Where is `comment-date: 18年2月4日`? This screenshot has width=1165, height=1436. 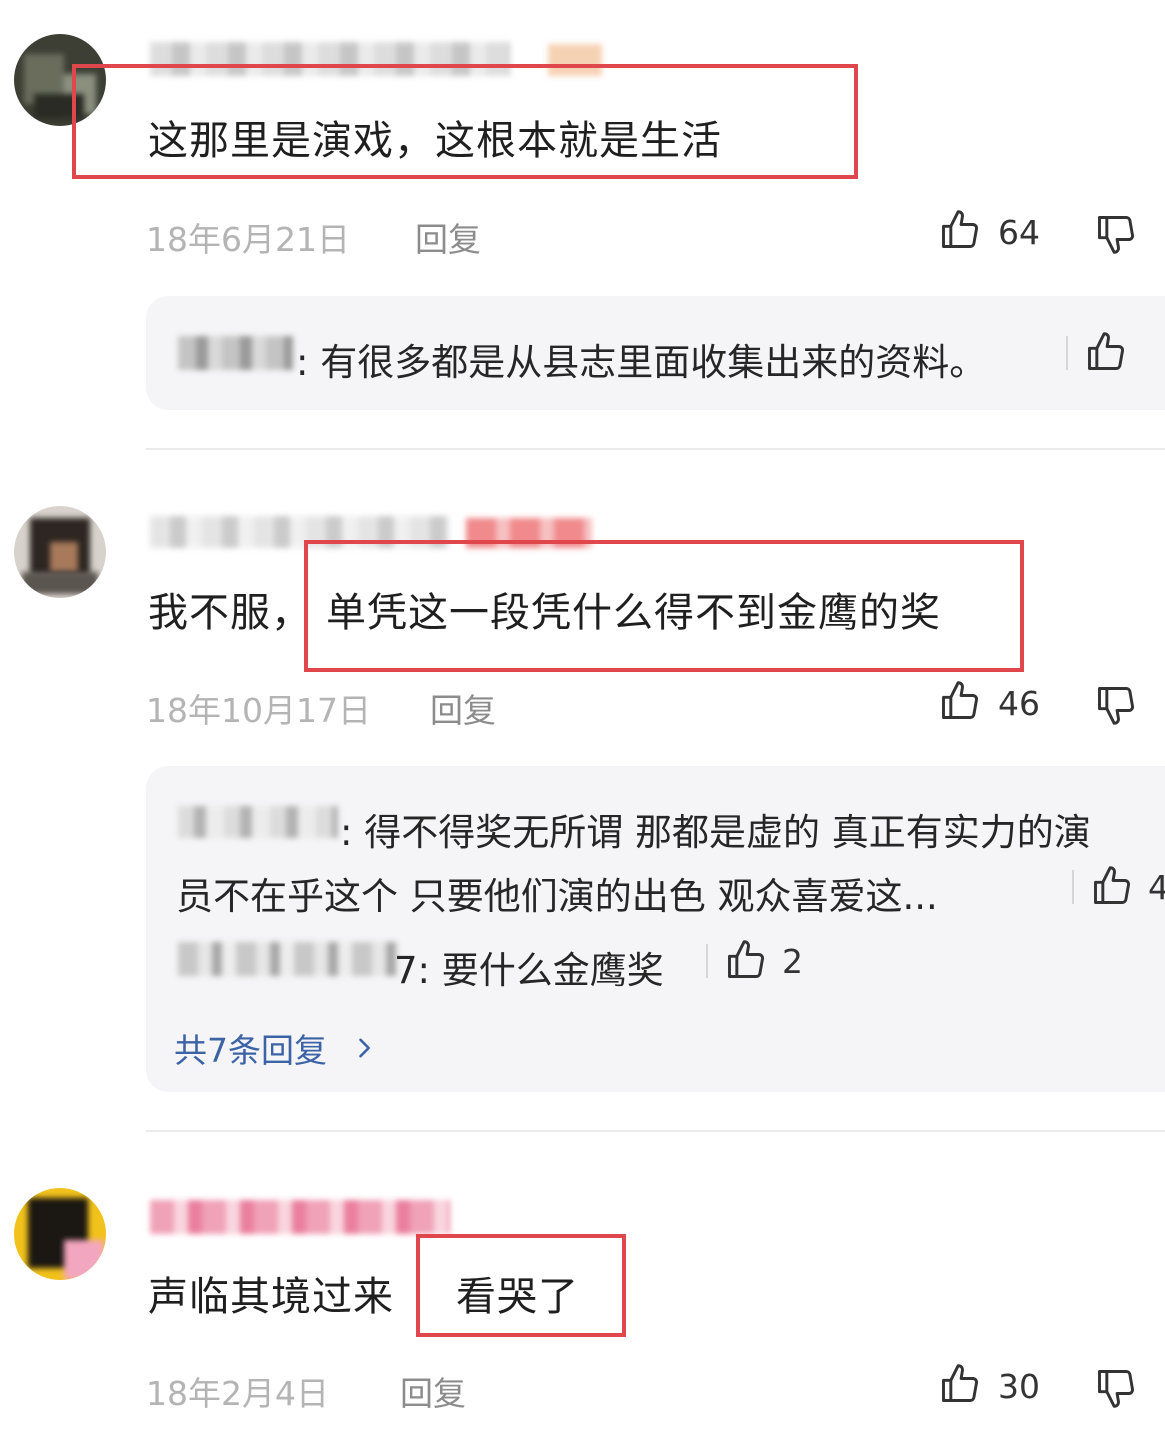 comment-date: 18年2月4日 is located at coordinates (237, 1393).